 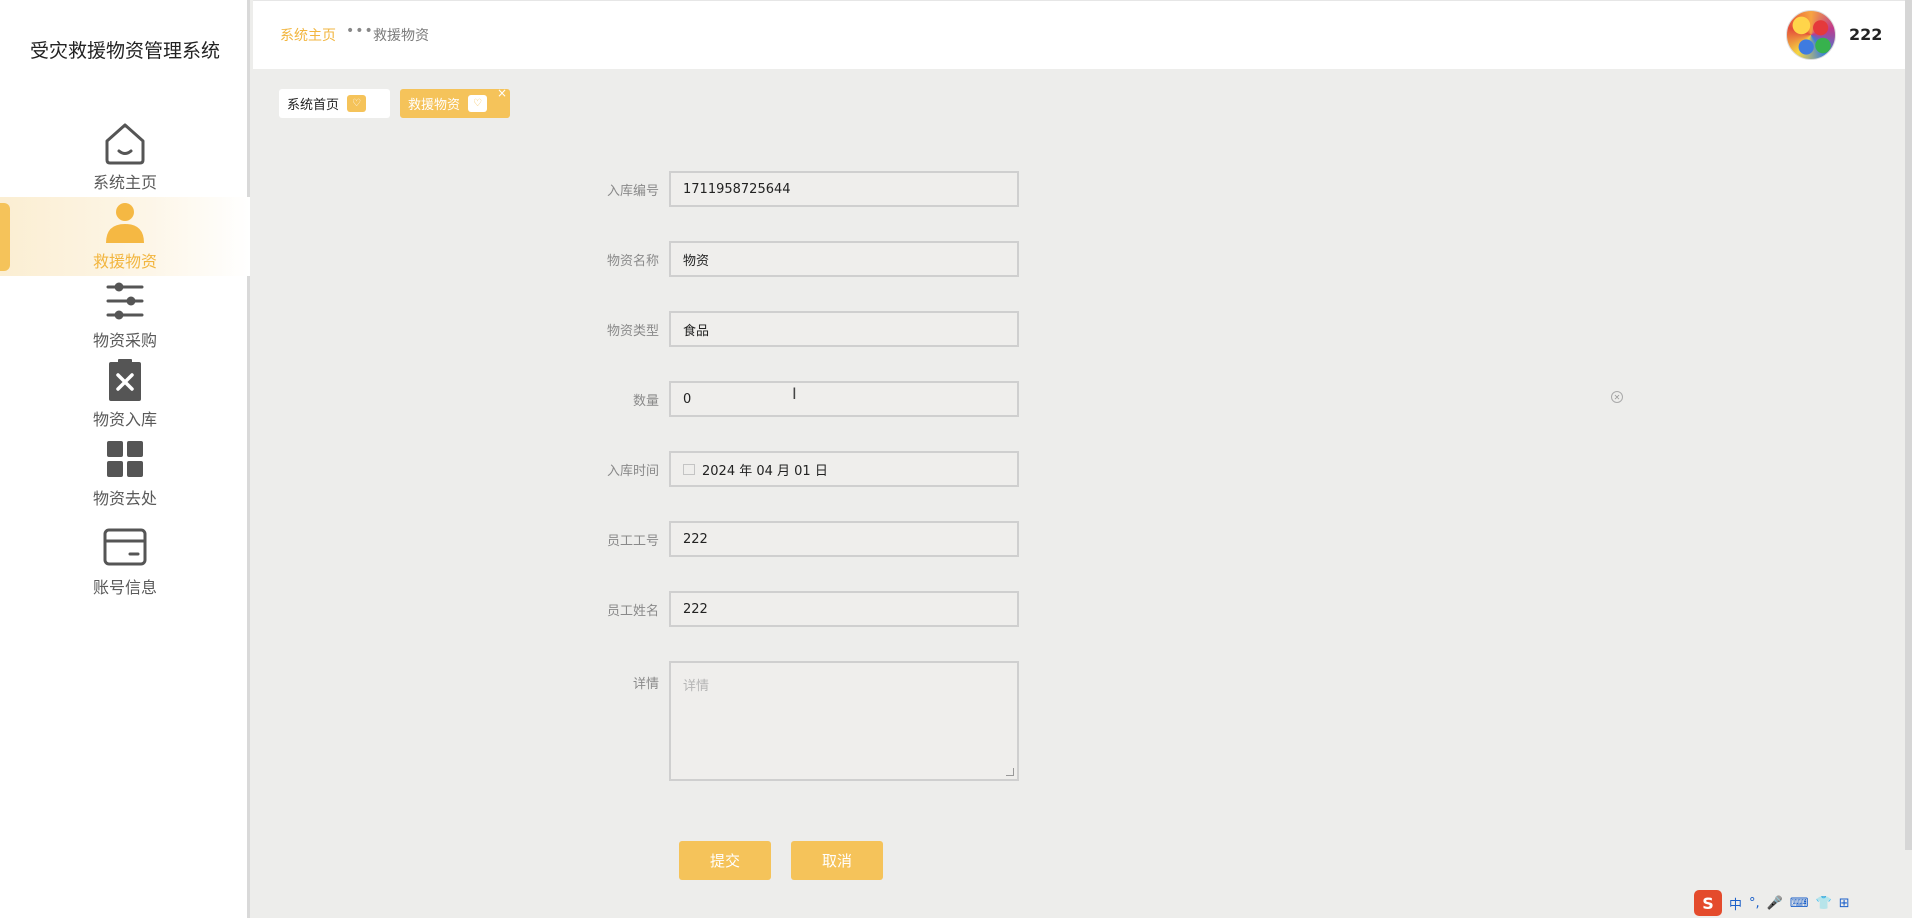 I want to click on field-label: 数量, so click(x=645, y=401).